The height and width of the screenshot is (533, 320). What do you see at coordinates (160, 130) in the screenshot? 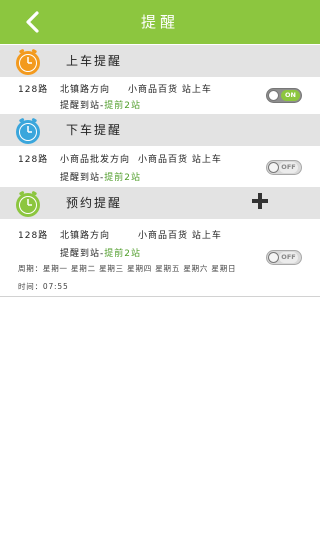
I see `section-header-alighting: 下车提醒` at bounding box center [160, 130].